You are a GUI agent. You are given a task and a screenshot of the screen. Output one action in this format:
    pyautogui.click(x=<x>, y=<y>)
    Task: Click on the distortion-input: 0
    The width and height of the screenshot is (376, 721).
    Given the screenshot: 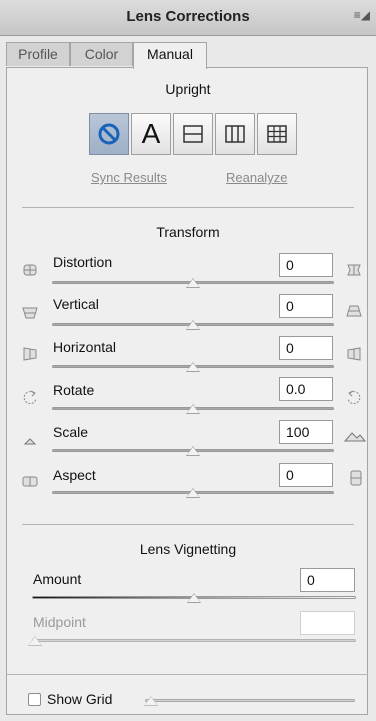 What is the action you would take?
    pyautogui.click(x=306, y=265)
    